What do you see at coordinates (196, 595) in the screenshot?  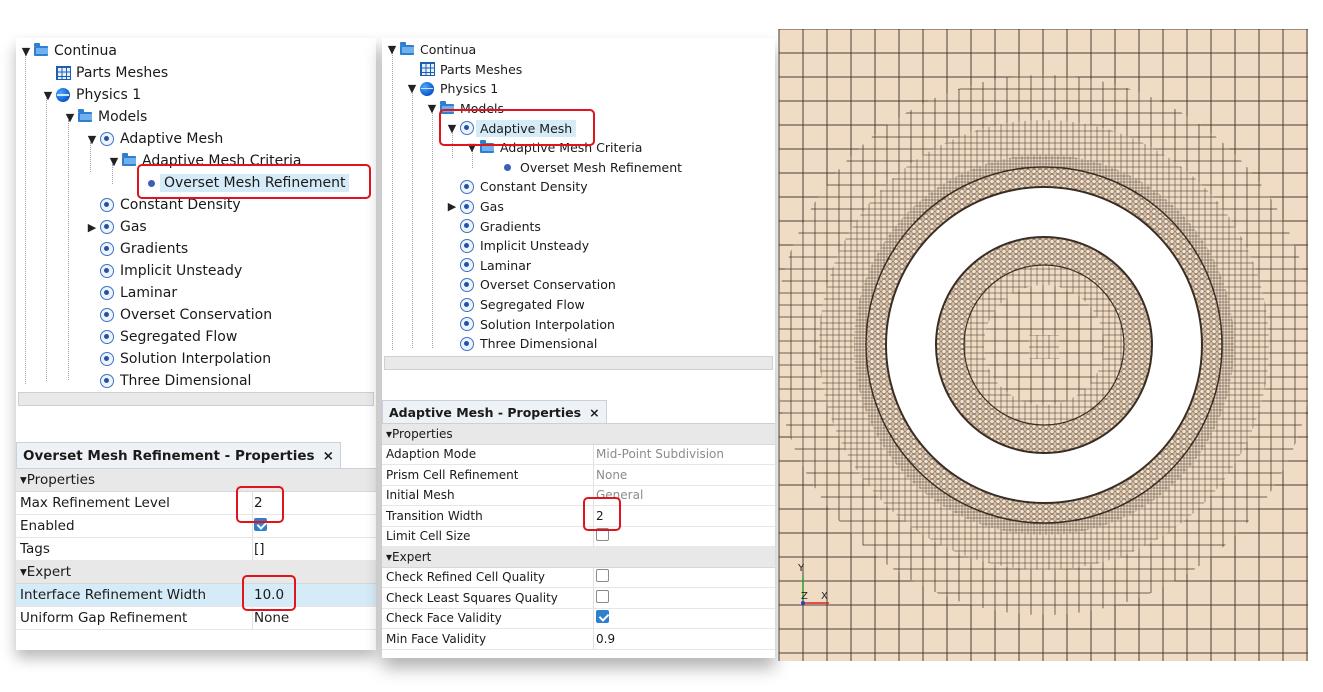 I see `property-row: Interface Refinement Width 10.0` at bounding box center [196, 595].